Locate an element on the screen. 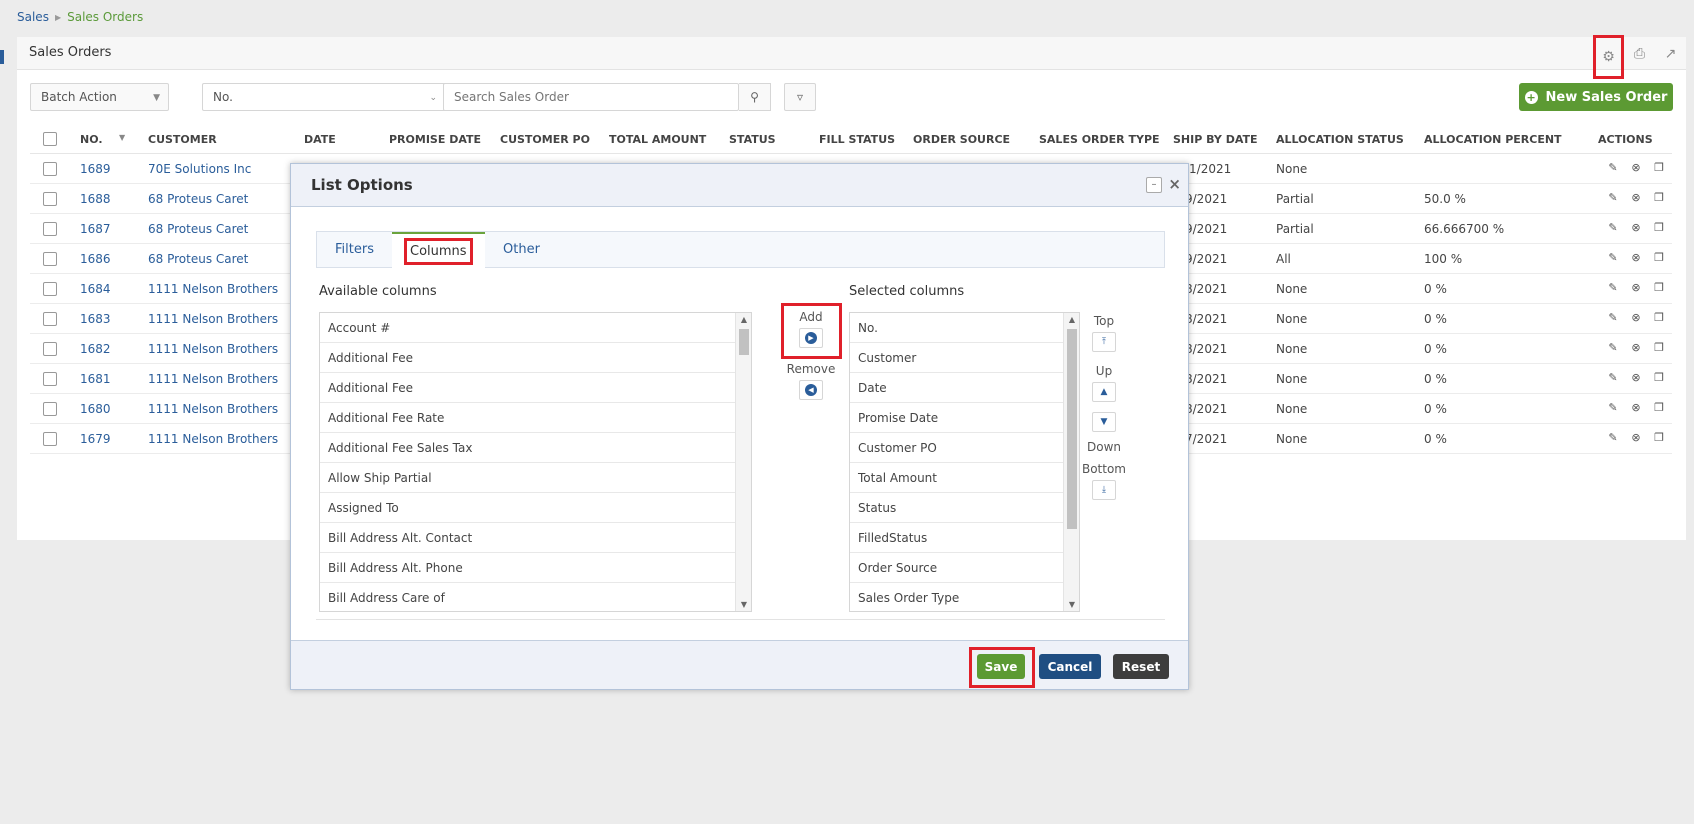 The width and height of the screenshot is (1694, 824). add-button: ▶ is located at coordinates (811, 338).